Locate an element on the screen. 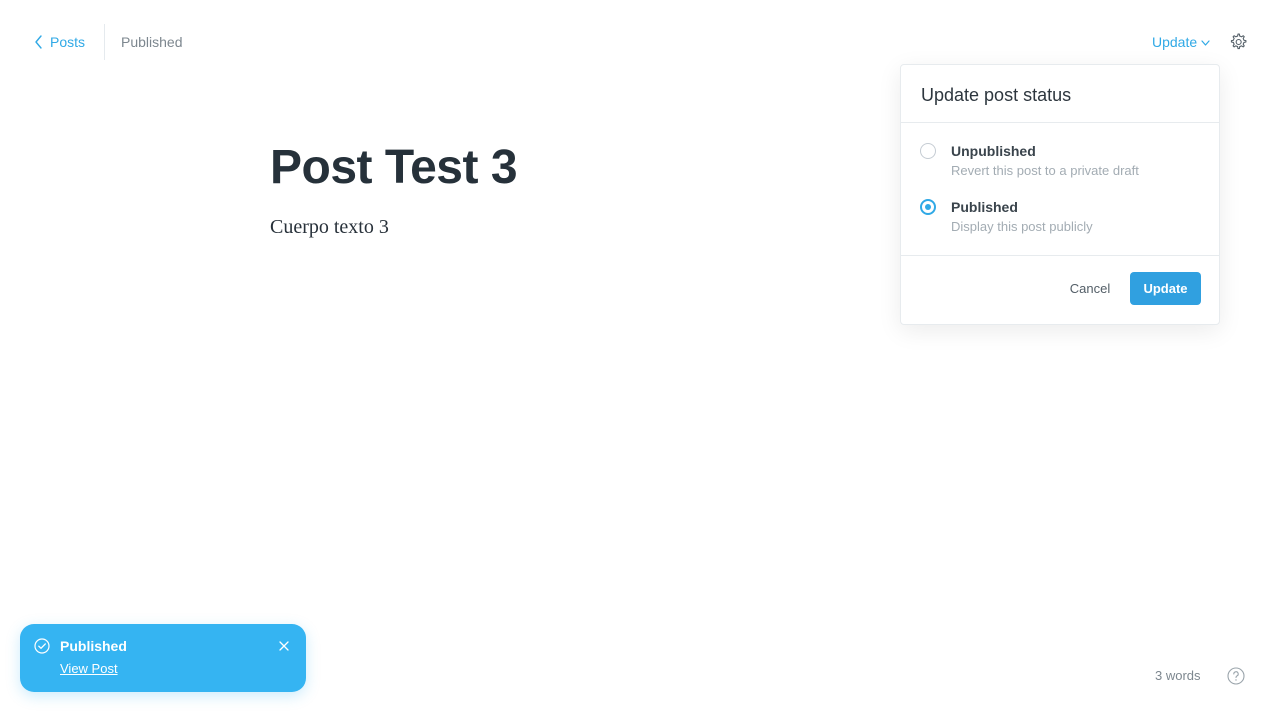 Image resolution: width=1280 pixels, height=720 pixels. post-status-label: Published is located at coordinates (152, 42).